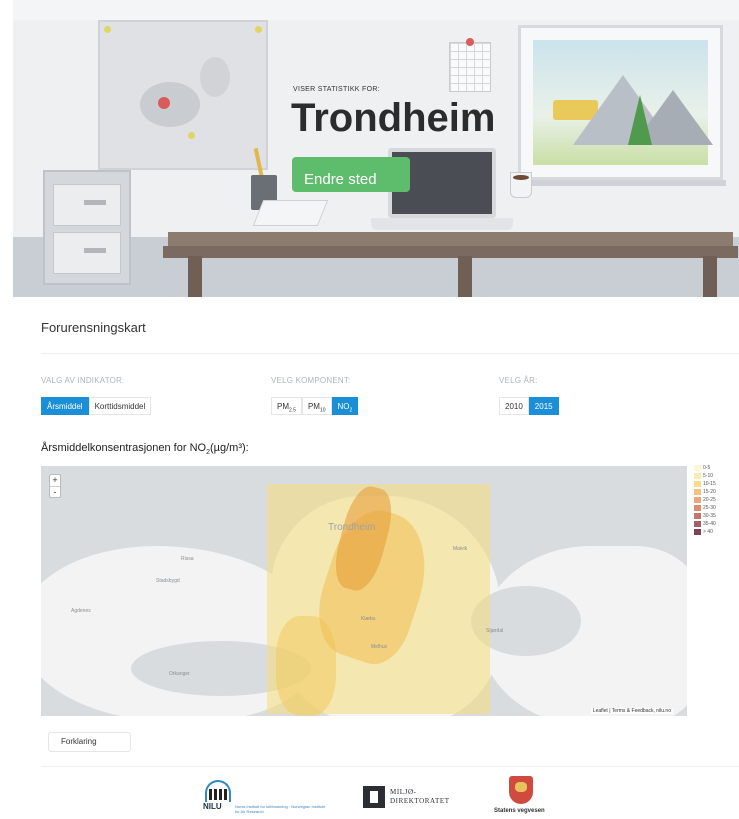  Describe the element at coordinates (65, 406) in the screenshot. I see `indicator-option-annual: Årsmiddel` at that location.